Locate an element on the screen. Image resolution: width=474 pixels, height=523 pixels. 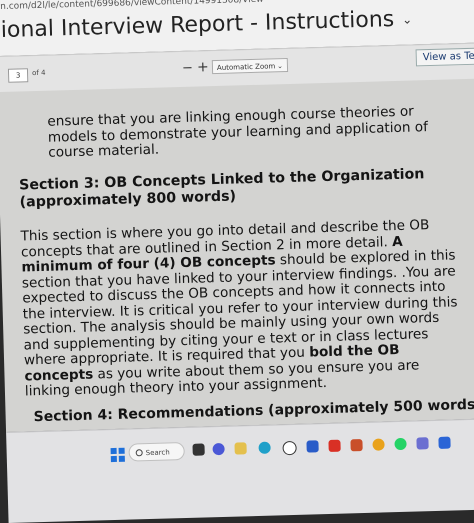
taskview-icon is located at coordinates (198, 449).